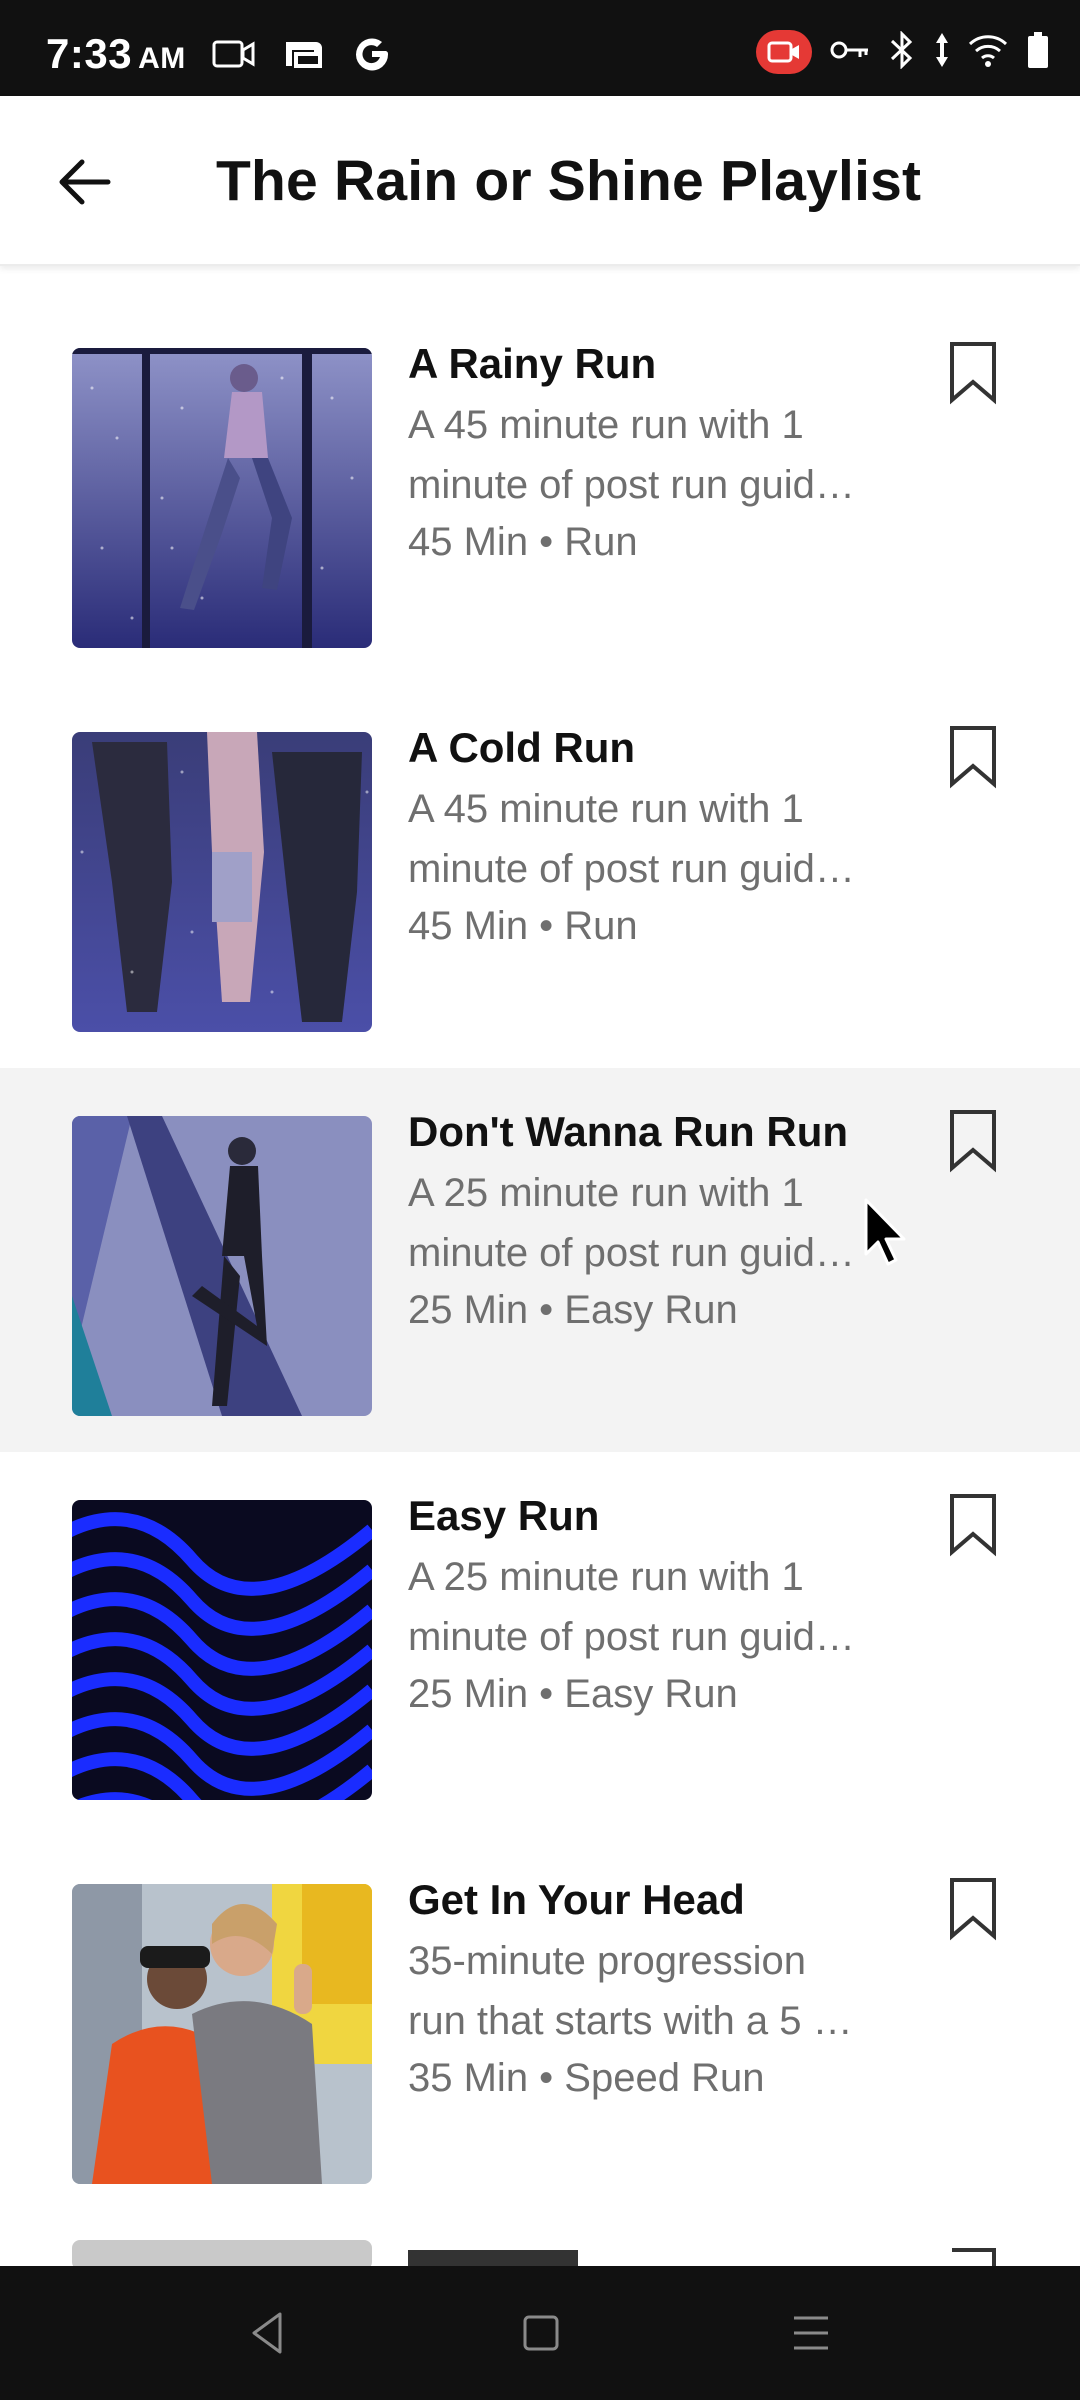  I want to click on menu-lines-icon, so click(811, 2333).